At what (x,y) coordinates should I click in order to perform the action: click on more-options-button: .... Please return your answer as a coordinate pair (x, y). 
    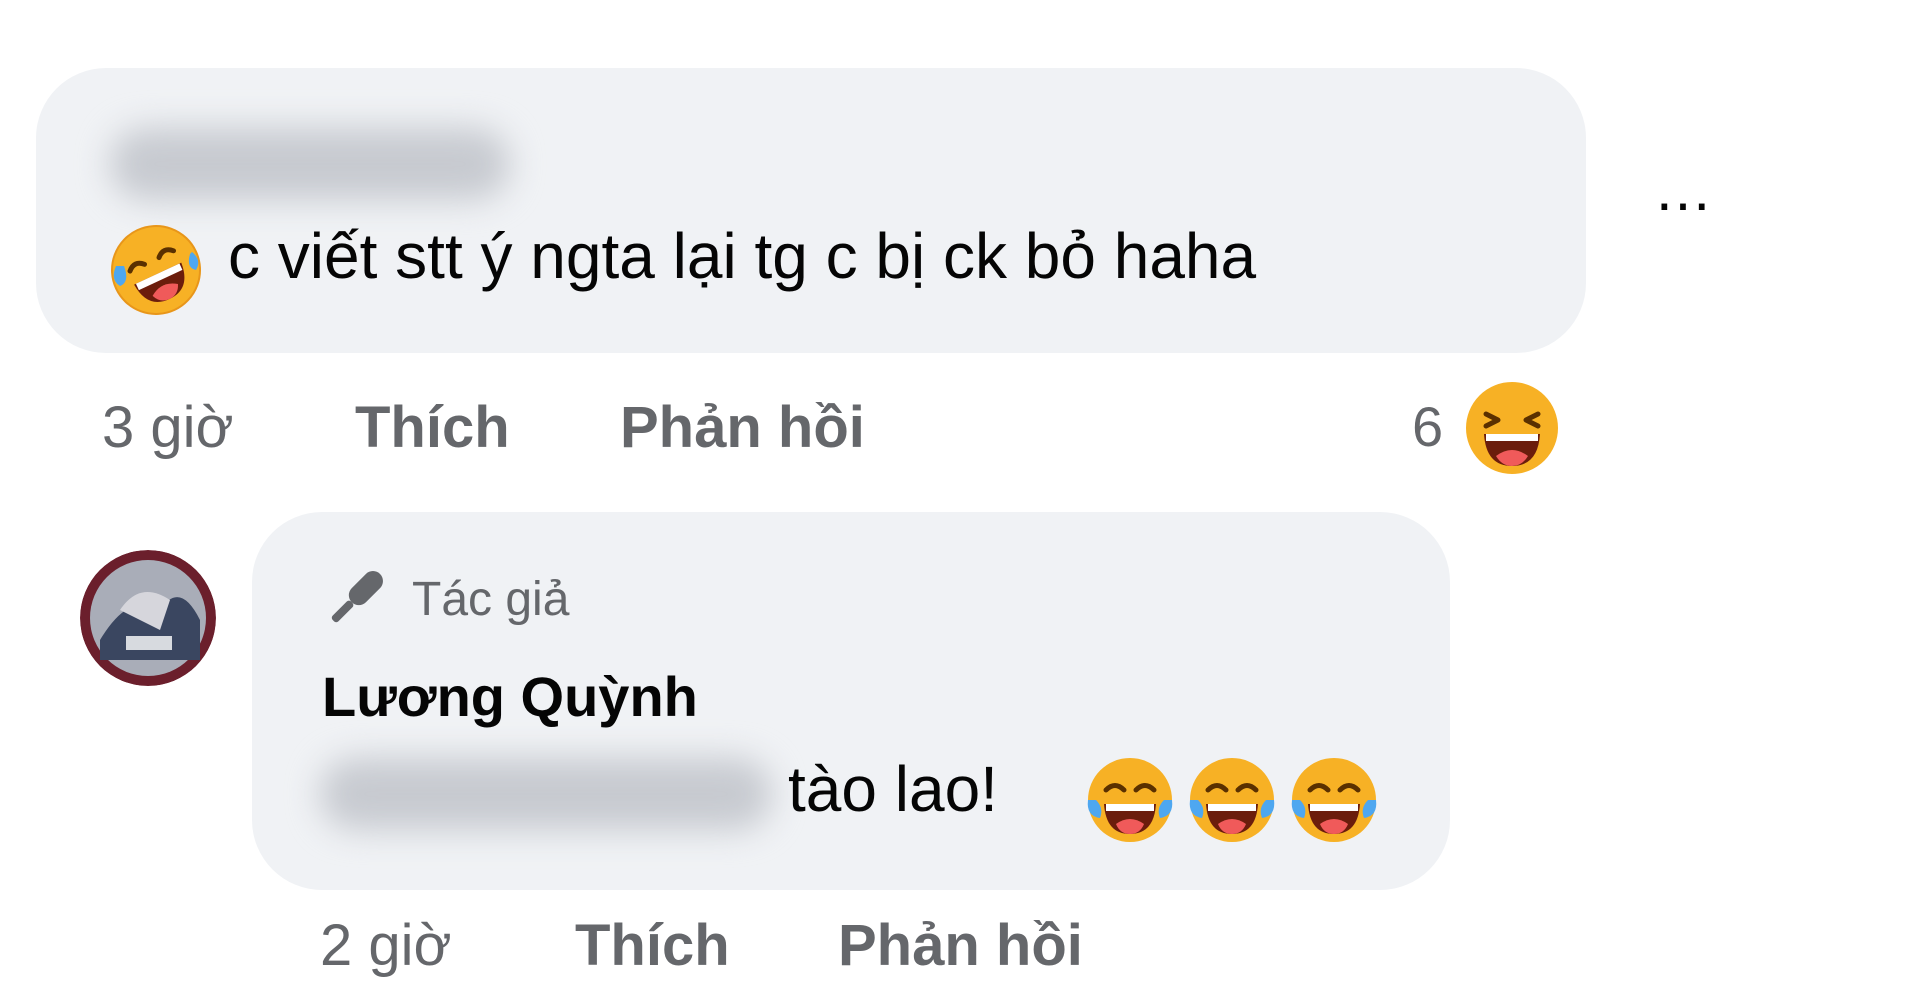
    Looking at the image, I should click on (1684, 190).